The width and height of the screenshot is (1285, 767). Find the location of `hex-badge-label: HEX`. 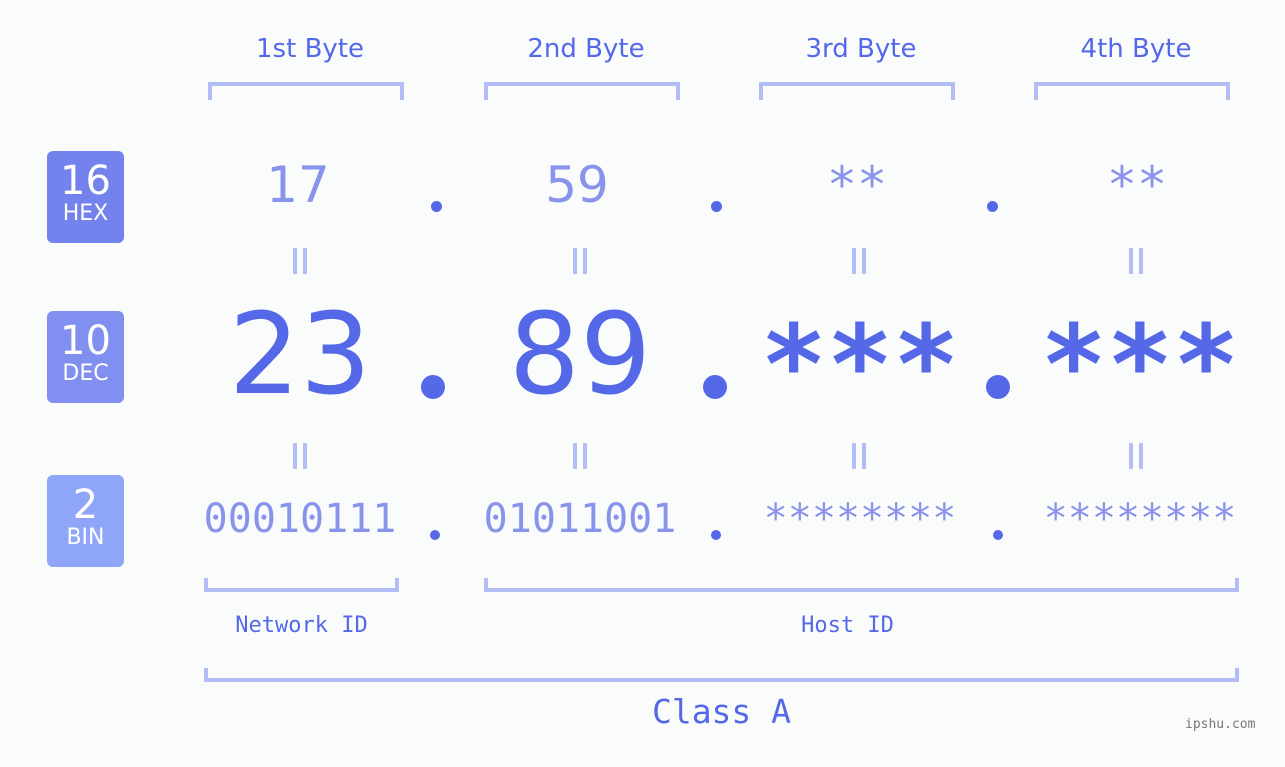

hex-badge-label: HEX is located at coordinates (85, 213).